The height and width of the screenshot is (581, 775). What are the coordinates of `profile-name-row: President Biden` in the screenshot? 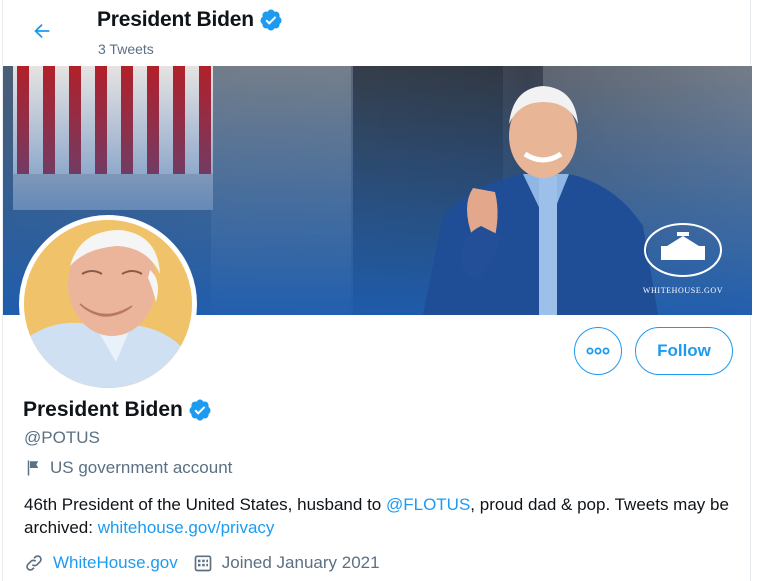 It's located at (117, 410).